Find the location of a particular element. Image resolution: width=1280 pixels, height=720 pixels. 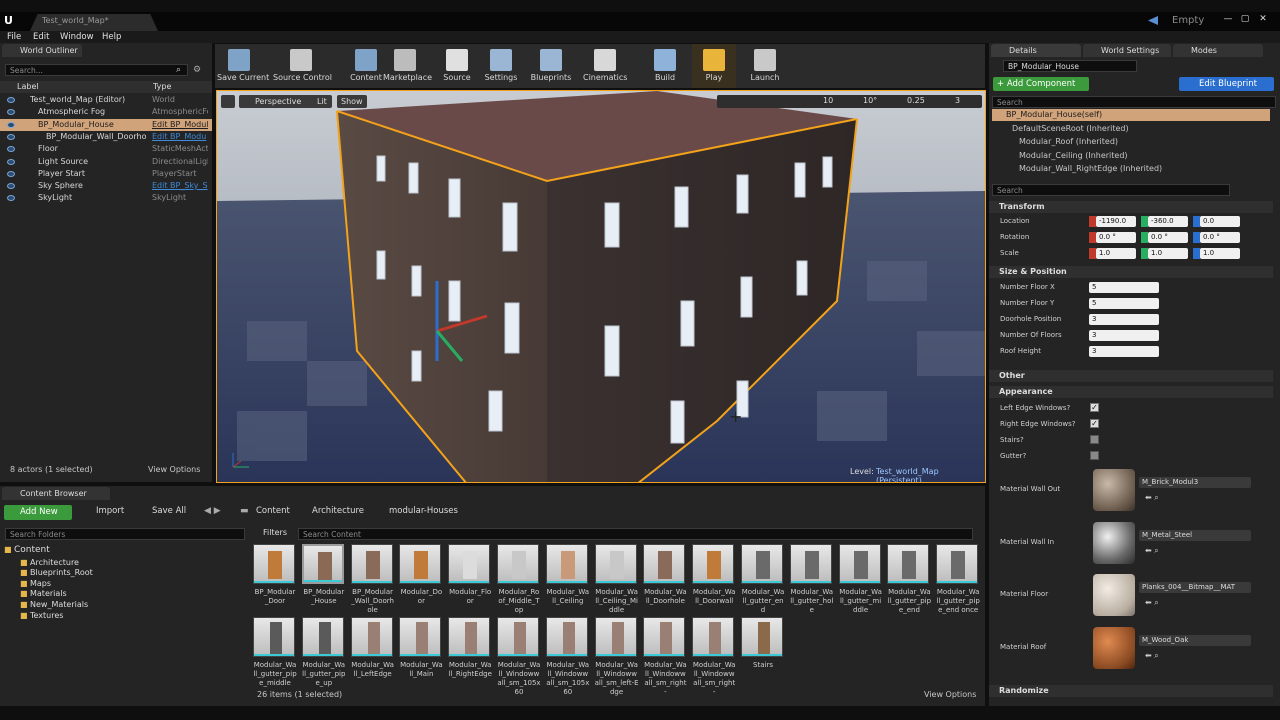

show-button: Show is located at coordinates (352, 101).